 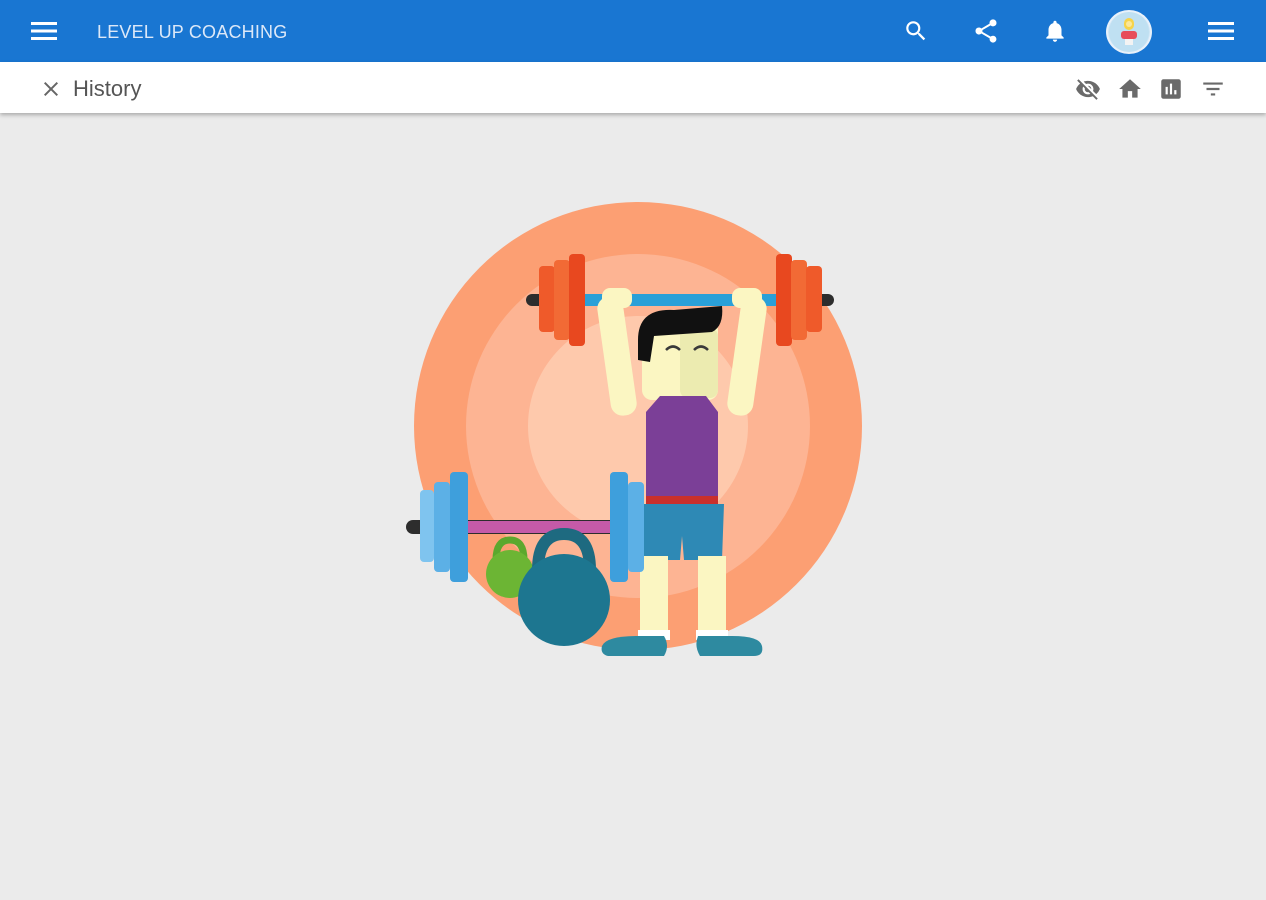 I want to click on avatar, so click(x=1129, y=32).